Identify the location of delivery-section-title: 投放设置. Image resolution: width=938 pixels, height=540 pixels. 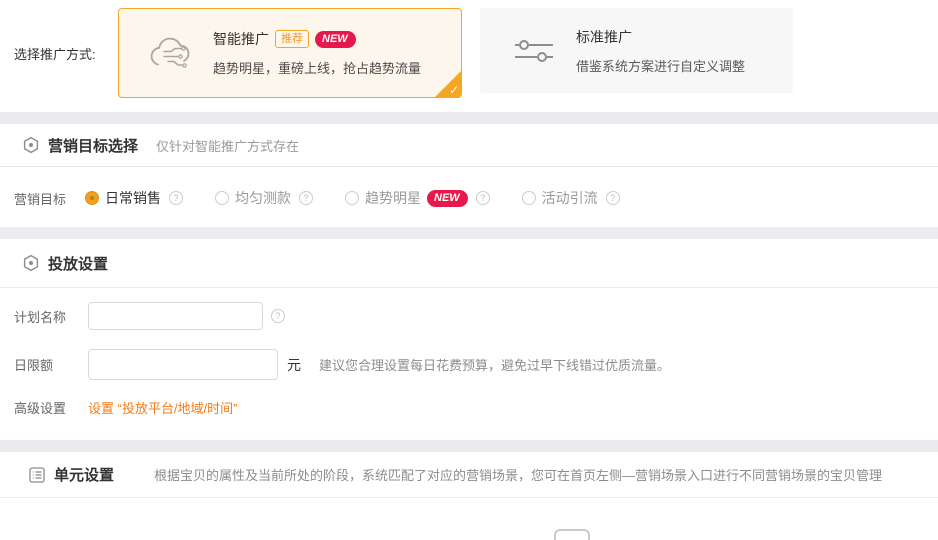
(78, 264).